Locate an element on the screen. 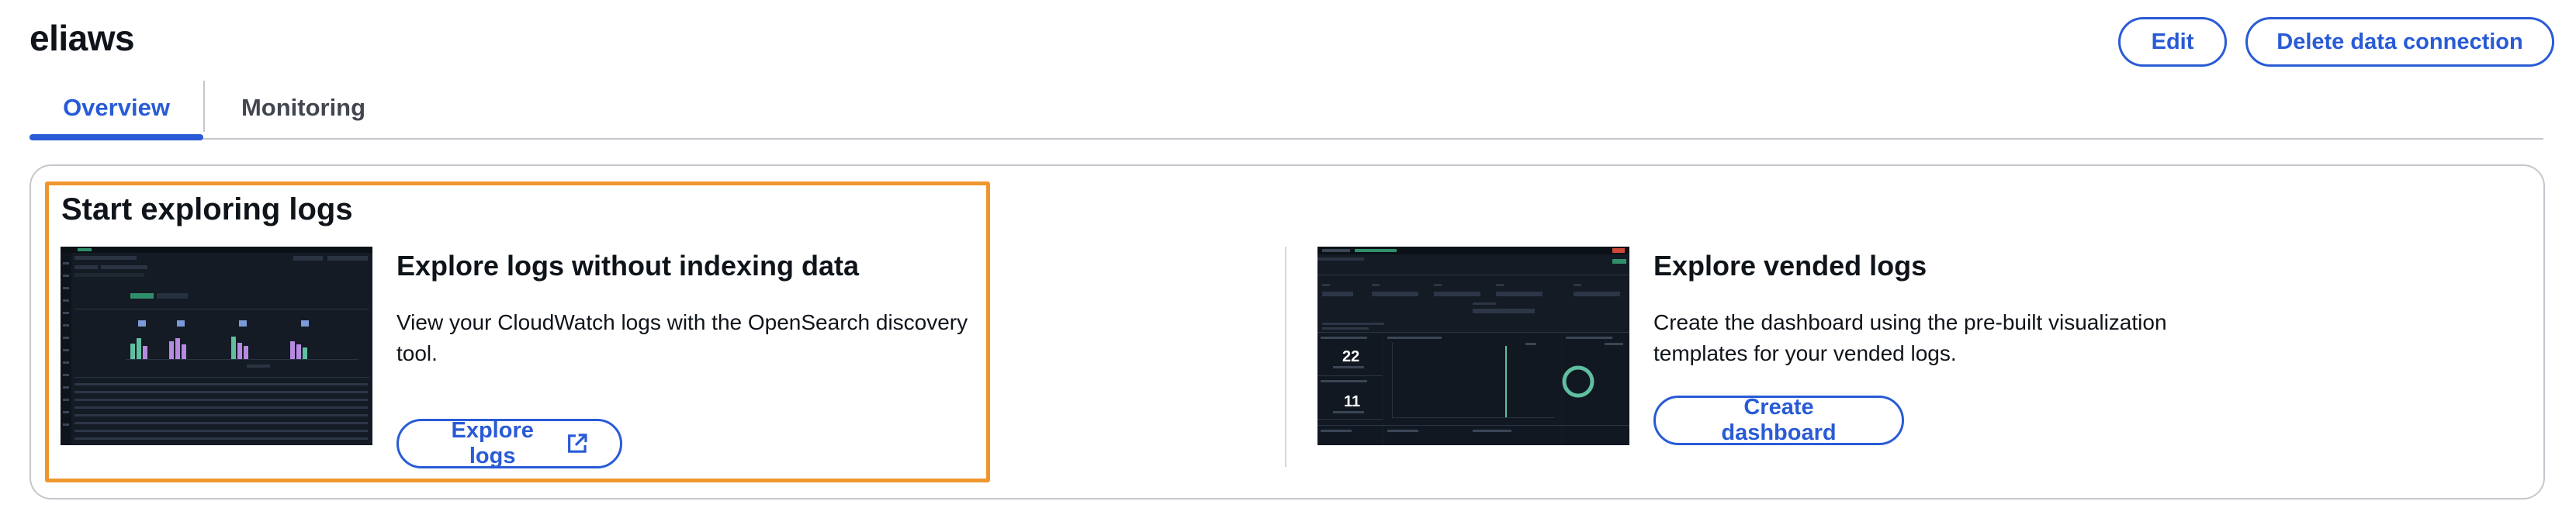 The image size is (2576, 515). tabs: Overview Monitoring is located at coordinates (1286, 109).